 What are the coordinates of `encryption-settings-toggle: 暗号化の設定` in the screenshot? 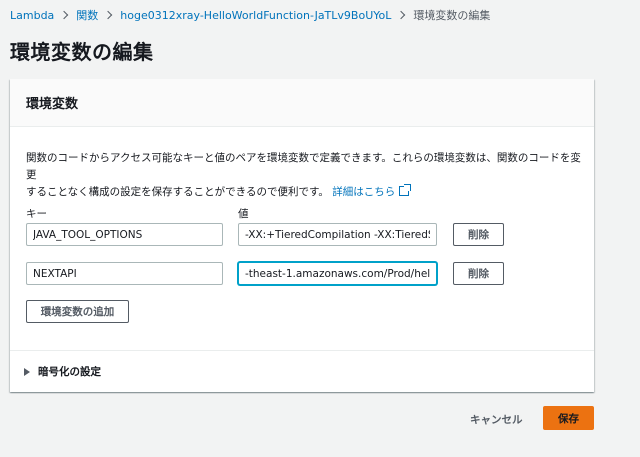 It's located at (62, 371).